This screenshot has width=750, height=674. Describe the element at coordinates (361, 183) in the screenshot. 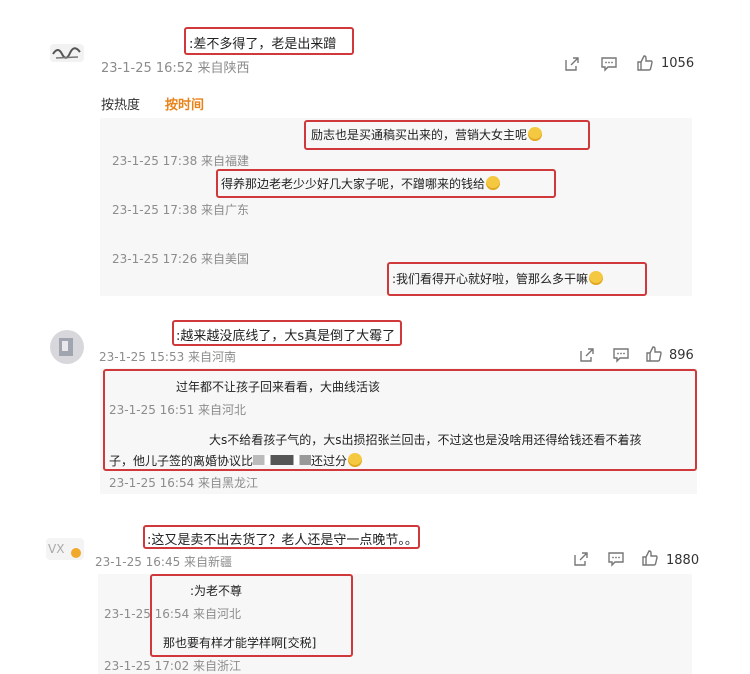

I see `reply-text: 得养那边老老少少好几大家子呢，不蹭哪来的钱给` at that location.